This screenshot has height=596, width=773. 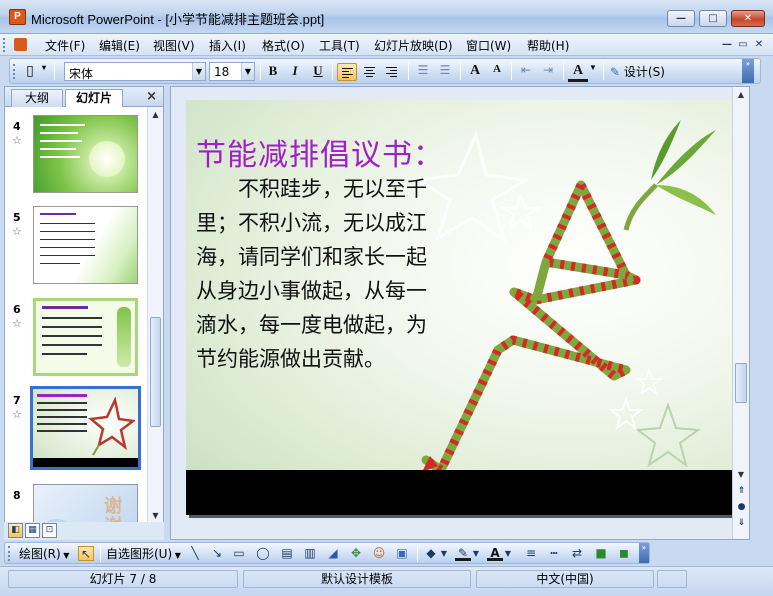 What do you see at coordinates (497, 72) in the screenshot?
I see `decrease-font-size-button: A` at bounding box center [497, 72].